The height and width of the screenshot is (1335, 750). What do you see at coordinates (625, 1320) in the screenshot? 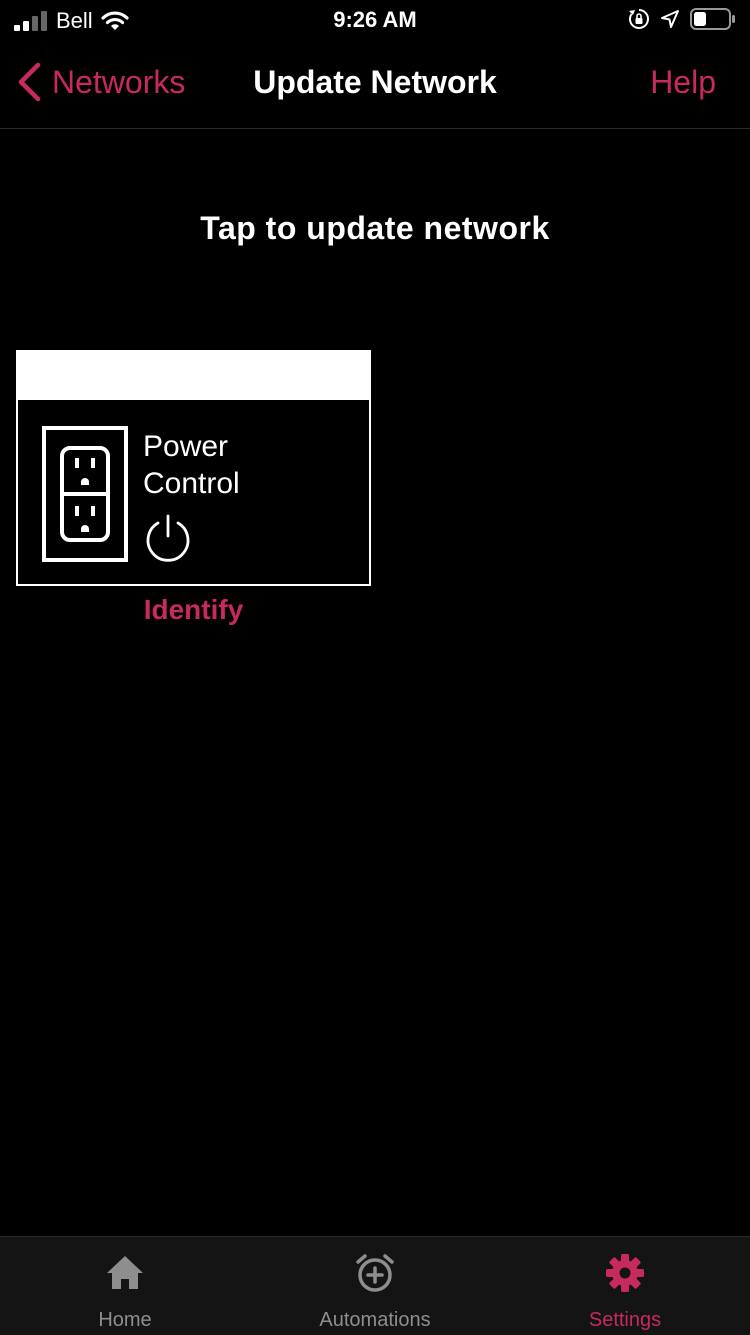
I see `tab-label: Settings` at bounding box center [625, 1320].